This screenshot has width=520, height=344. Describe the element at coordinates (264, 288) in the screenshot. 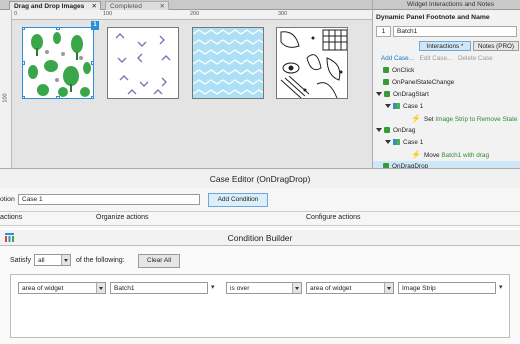

I see `condition-operator-select: is over` at that location.